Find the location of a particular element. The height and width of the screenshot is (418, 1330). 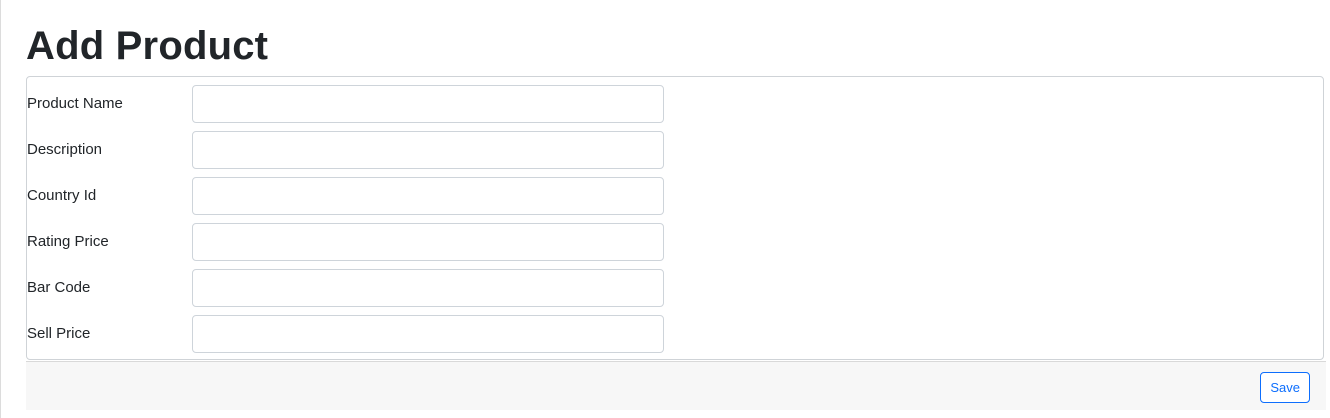

form-footer: Save is located at coordinates (676, 385).